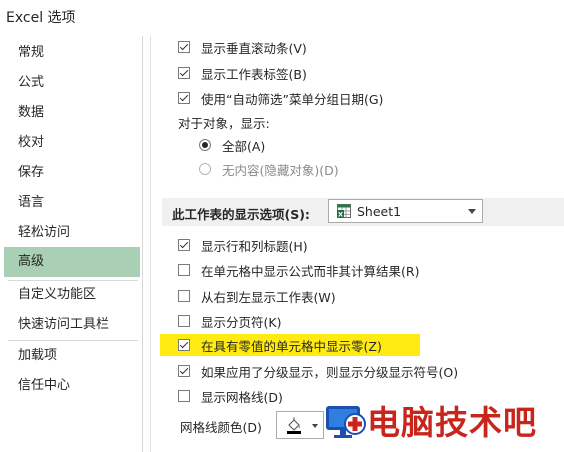  I want to click on excel-sheet-icon: X, so click(344, 211).